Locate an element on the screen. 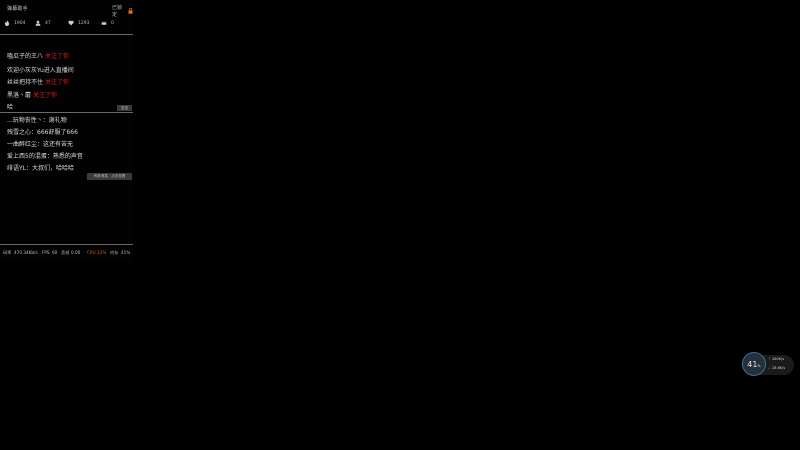  upload-value: 280 is located at coordinates (775, 359).